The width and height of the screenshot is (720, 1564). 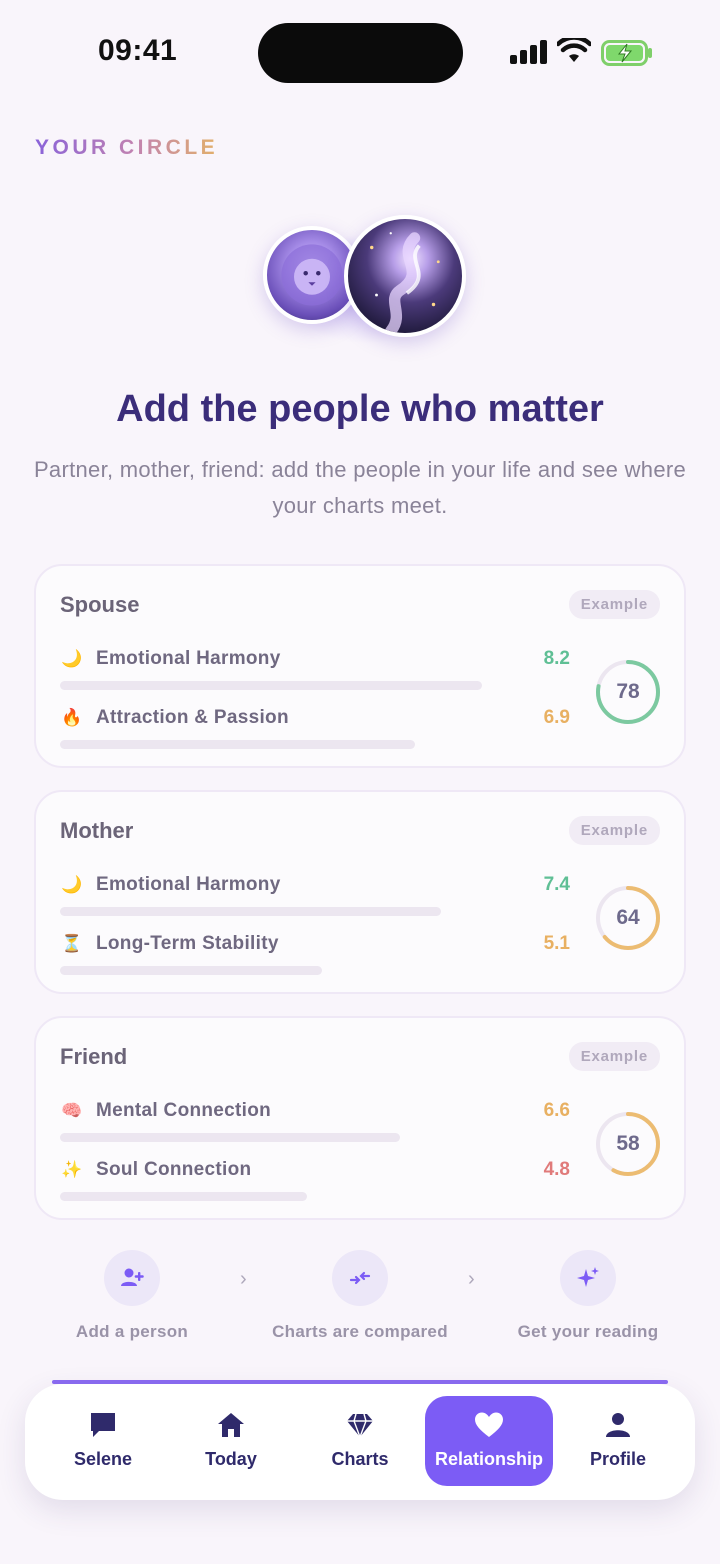 What do you see at coordinates (489, 1441) in the screenshot?
I see `tab-relationship: Relationship` at bounding box center [489, 1441].